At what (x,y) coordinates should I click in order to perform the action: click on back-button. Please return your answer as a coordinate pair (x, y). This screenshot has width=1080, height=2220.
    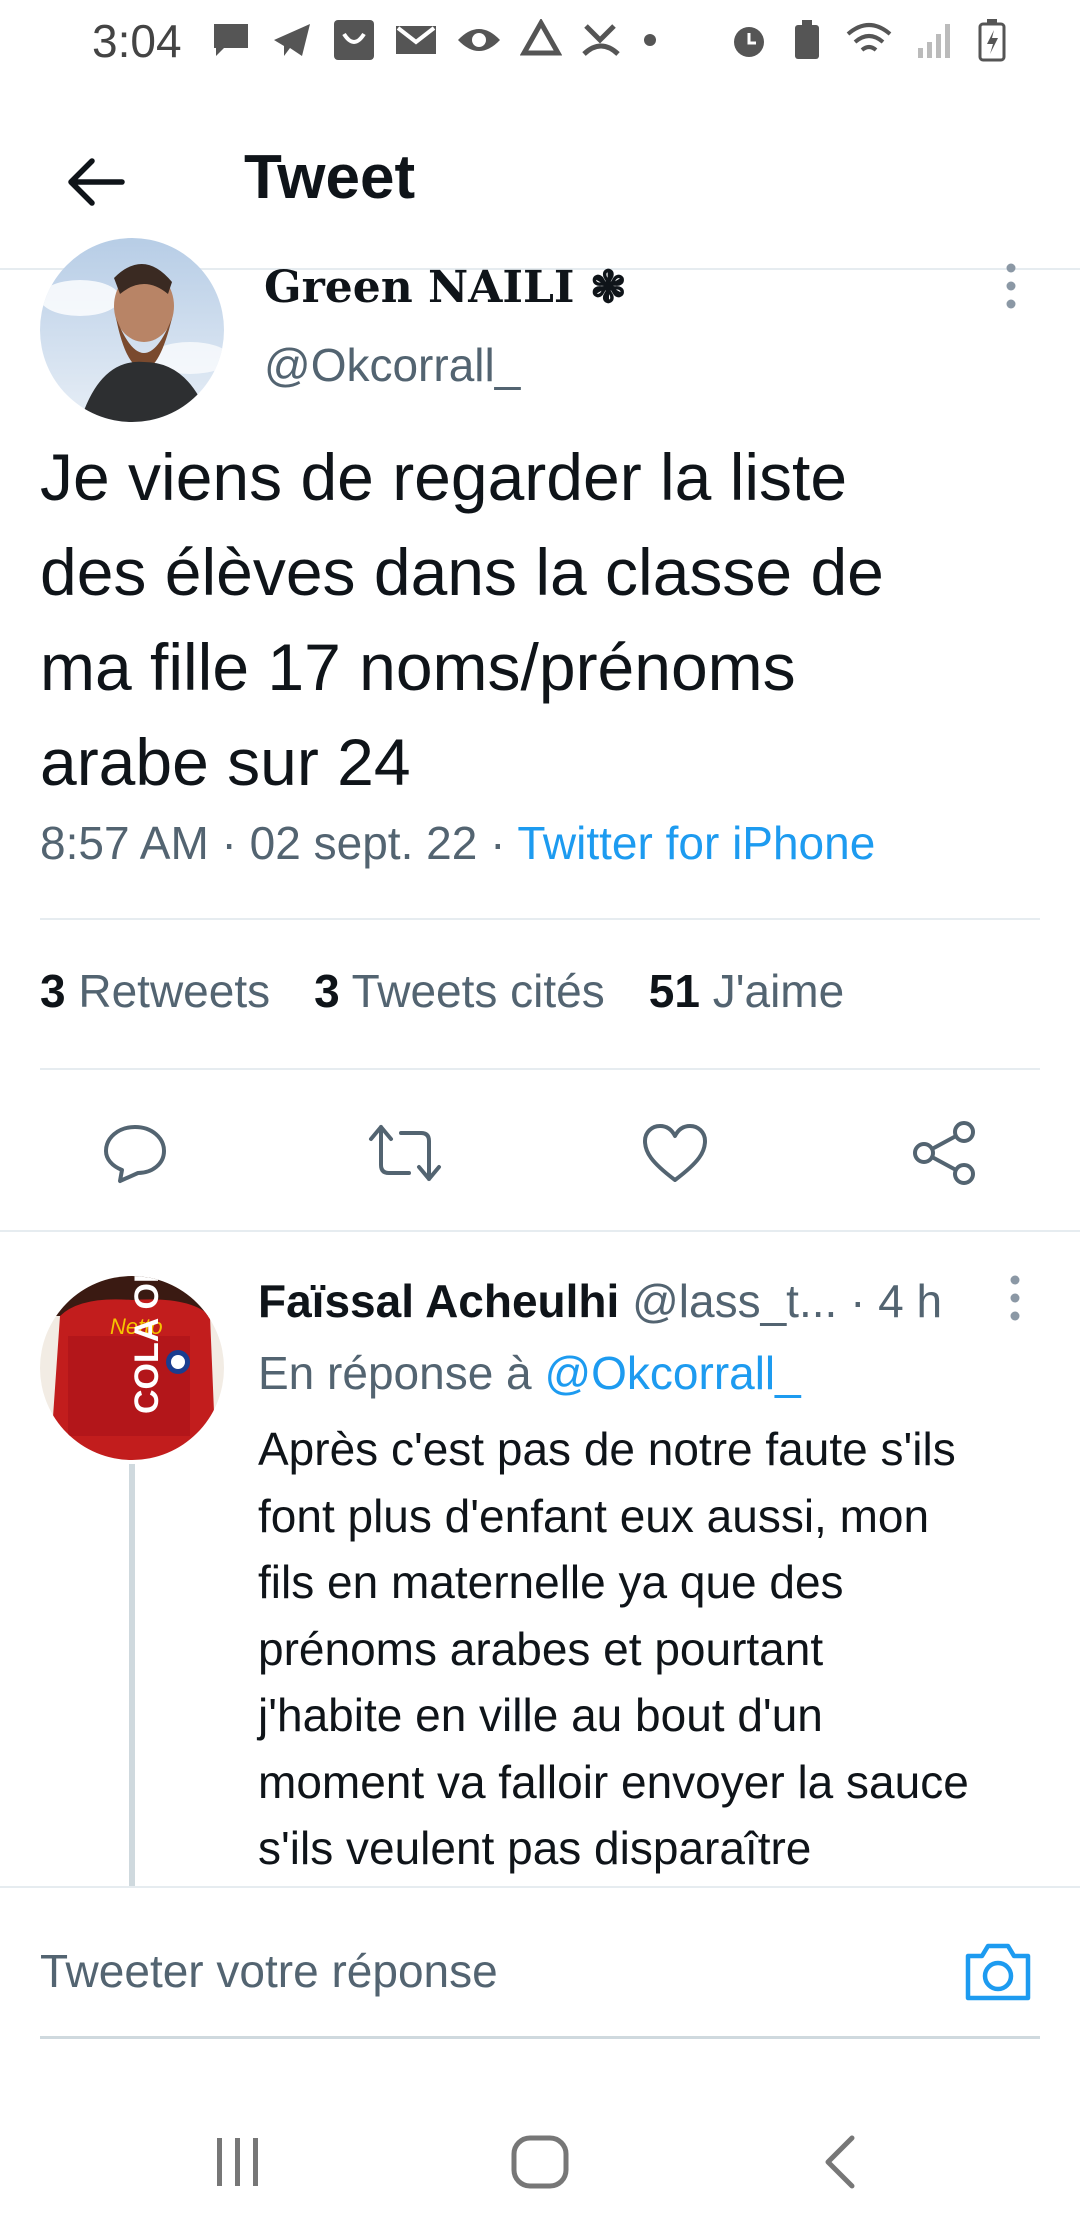
    Looking at the image, I should click on (96, 182).